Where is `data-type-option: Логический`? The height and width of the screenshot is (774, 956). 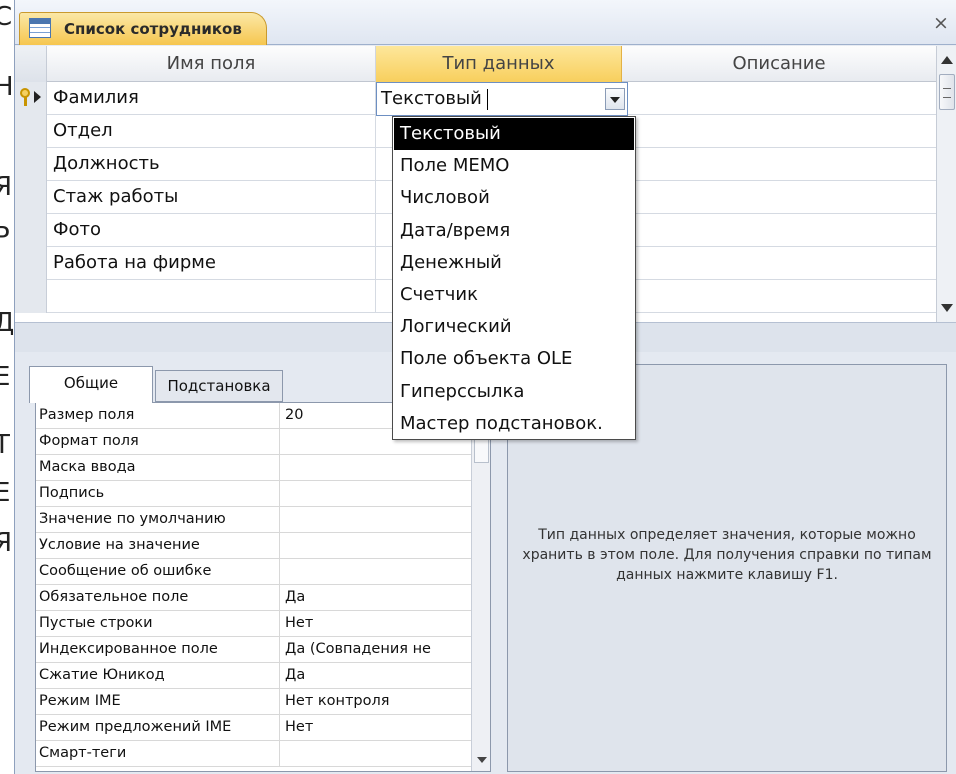
data-type-option: Логический is located at coordinates (514, 327).